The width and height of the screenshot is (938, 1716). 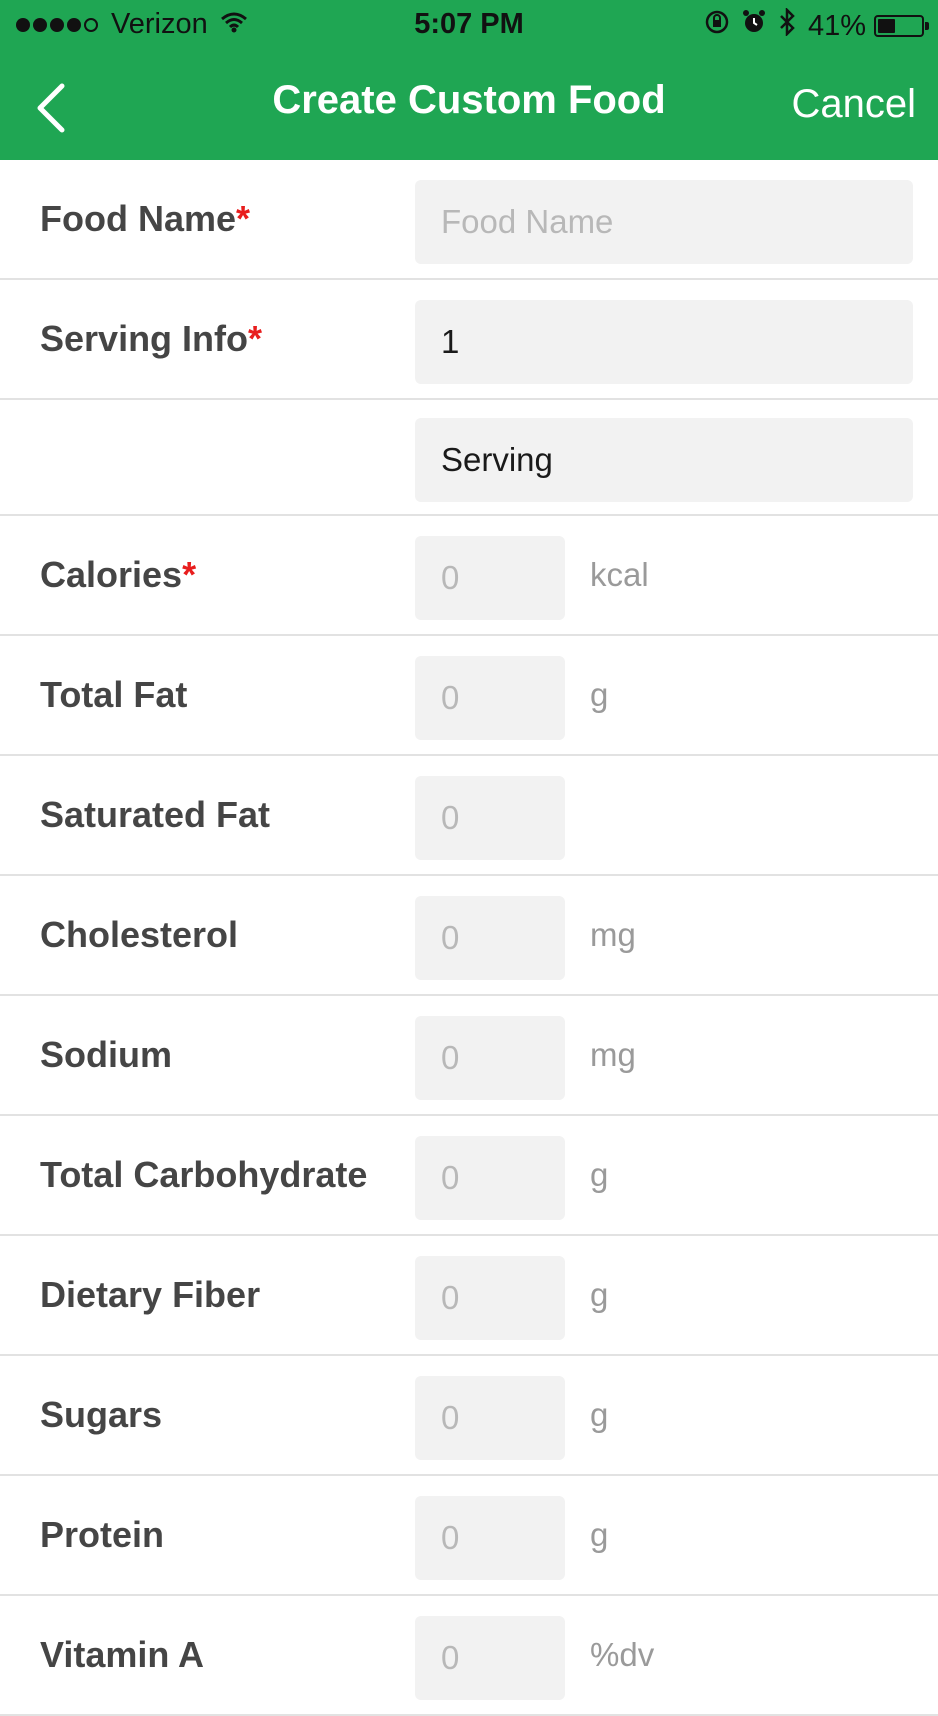 What do you see at coordinates (497, 459) in the screenshot?
I see `serving-unit-value: Serving` at bounding box center [497, 459].